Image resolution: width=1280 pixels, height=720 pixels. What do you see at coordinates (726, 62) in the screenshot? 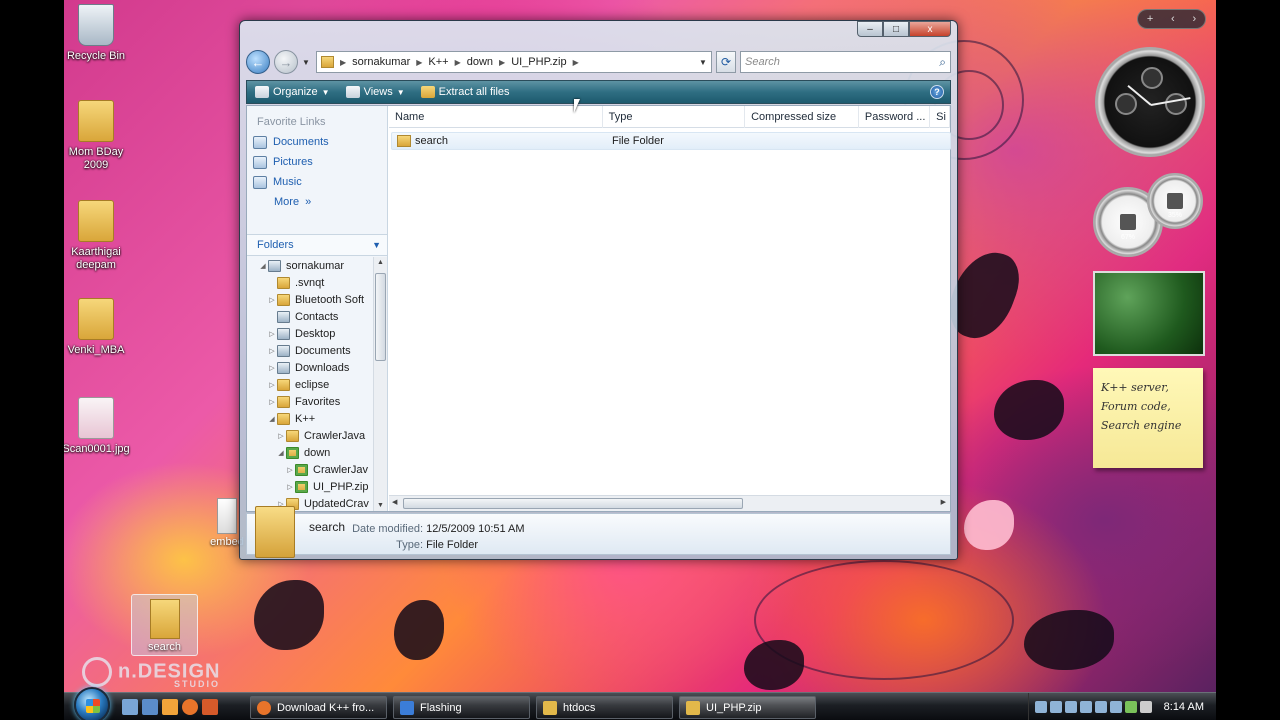
I see `refresh-button: ⟳` at bounding box center [726, 62].